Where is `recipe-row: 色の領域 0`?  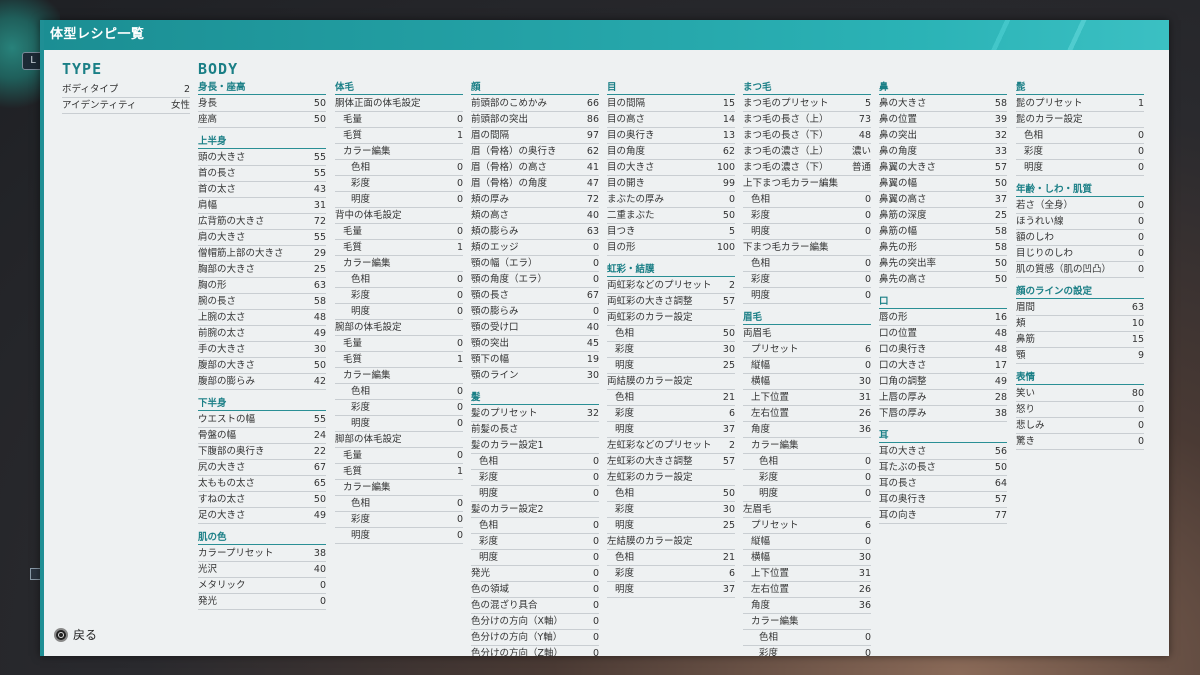 recipe-row: 色の領域 0 is located at coordinates (535, 590).